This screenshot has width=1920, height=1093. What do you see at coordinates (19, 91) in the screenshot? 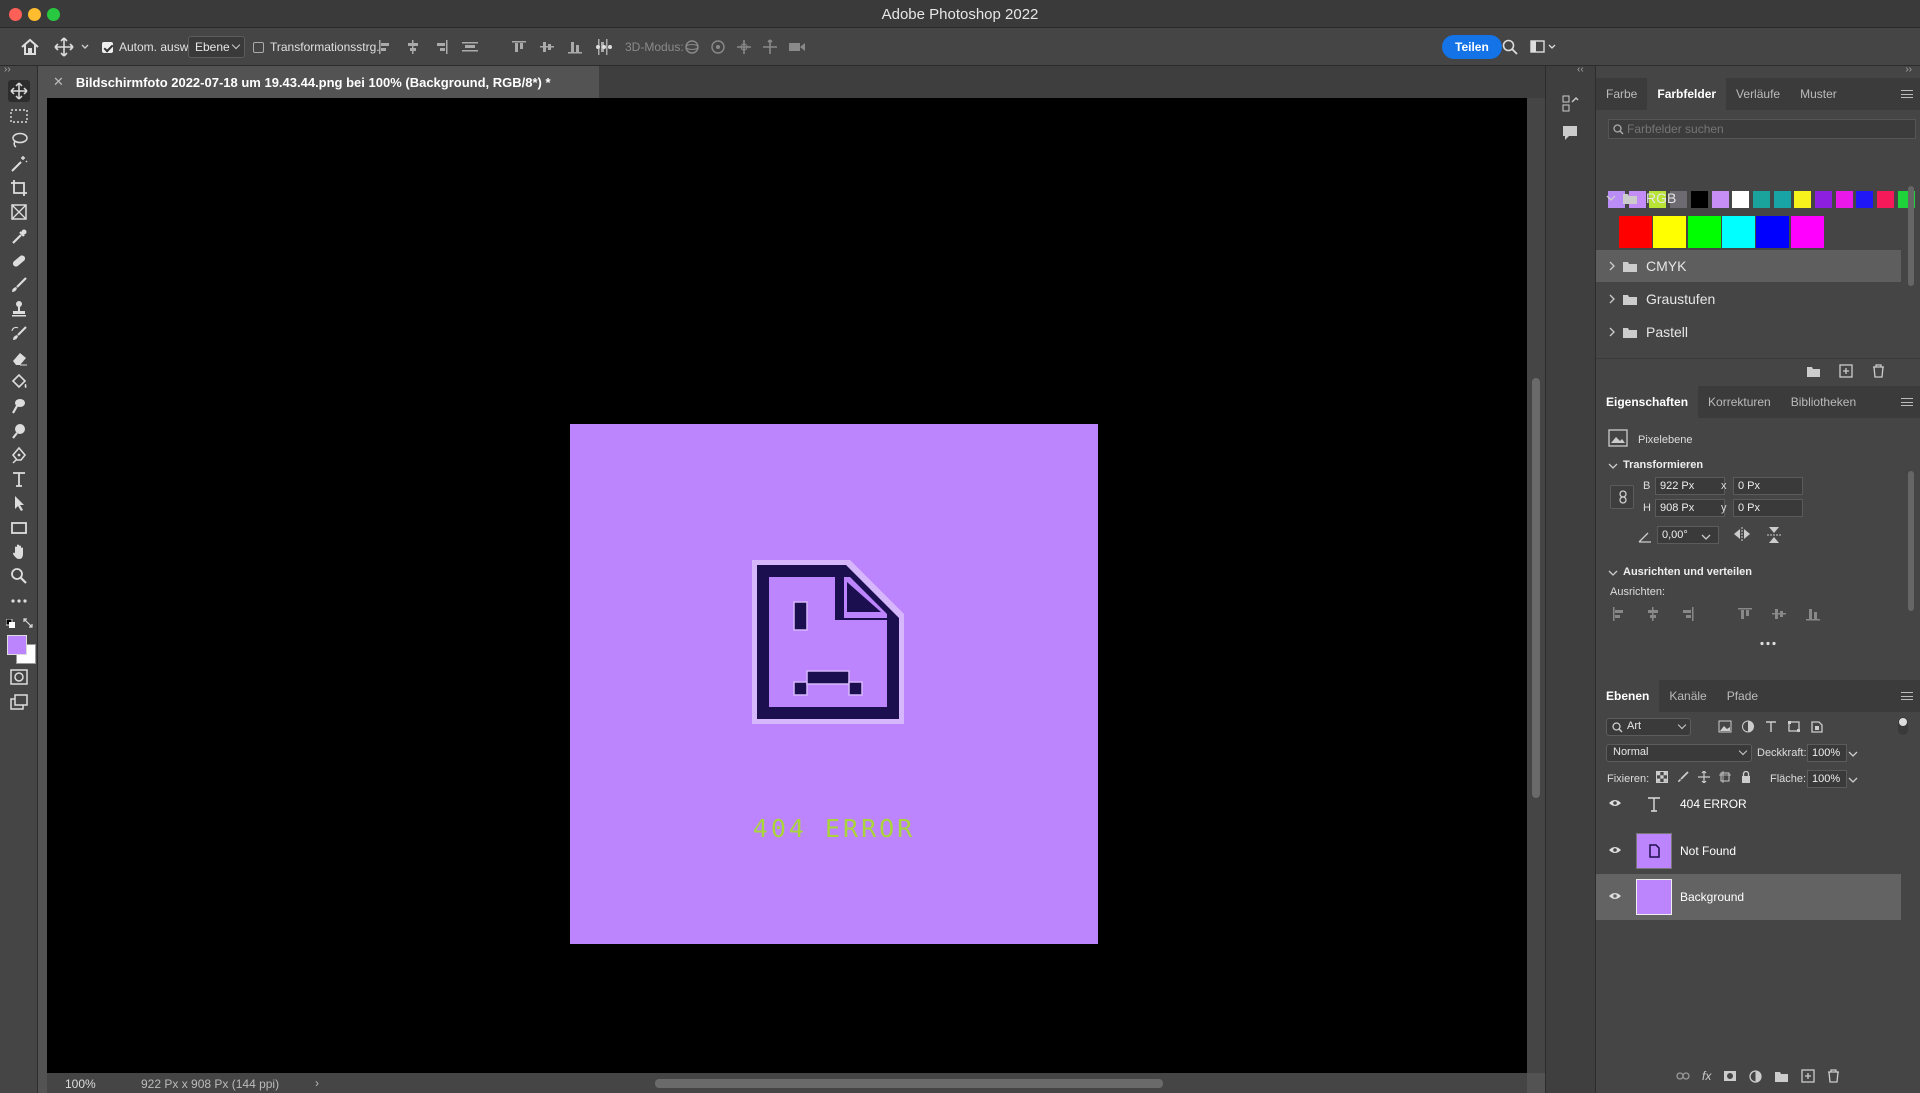
I see `move-icon` at bounding box center [19, 91].